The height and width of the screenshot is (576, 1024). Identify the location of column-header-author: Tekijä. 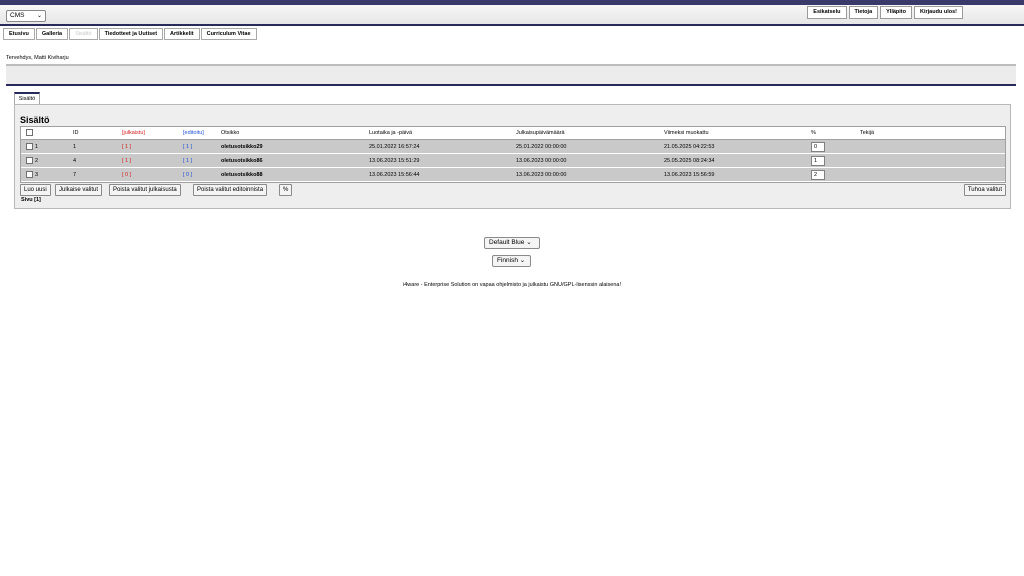
(867, 133).